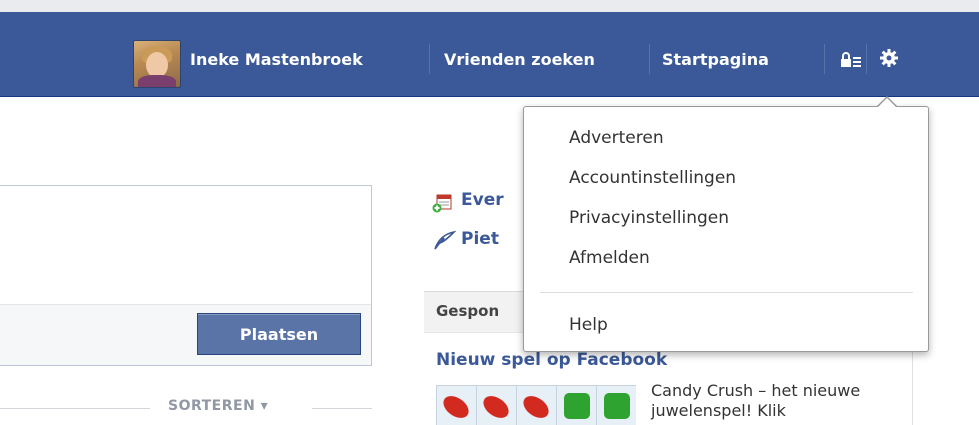 This screenshot has height=425, width=979. Describe the element at coordinates (715, 59) in the screenshot. I see `home-link: Startpagina` at that location.